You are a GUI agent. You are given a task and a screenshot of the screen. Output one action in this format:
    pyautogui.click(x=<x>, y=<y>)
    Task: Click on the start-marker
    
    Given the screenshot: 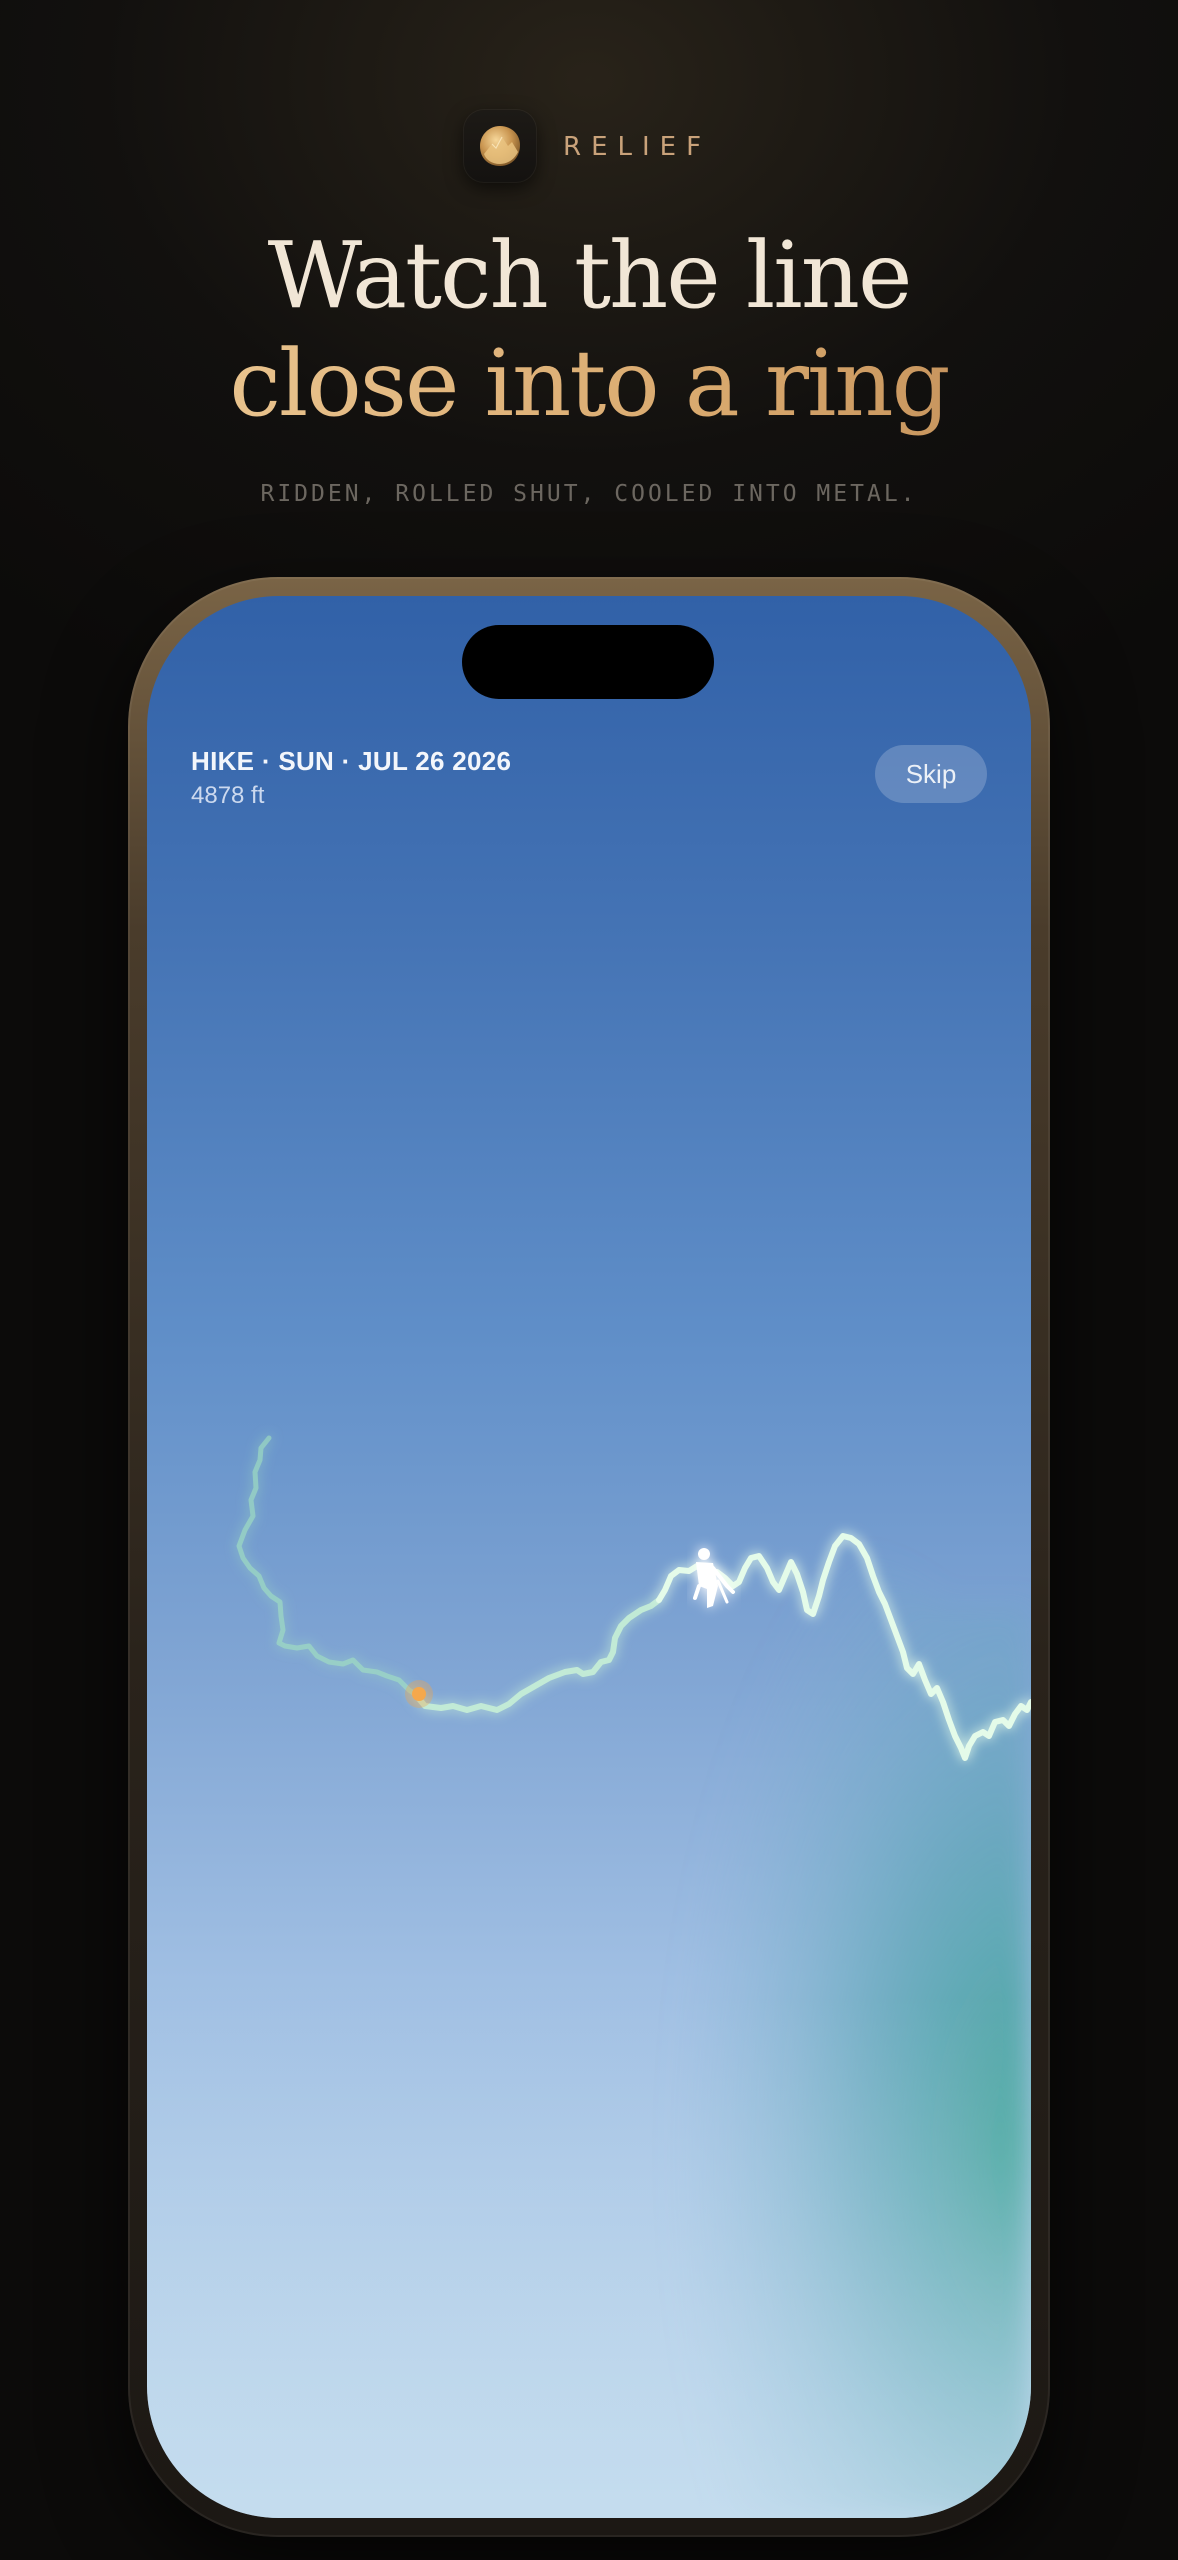 What is the action you would take?
    pyautogui.click(x=419, y=1694)
    